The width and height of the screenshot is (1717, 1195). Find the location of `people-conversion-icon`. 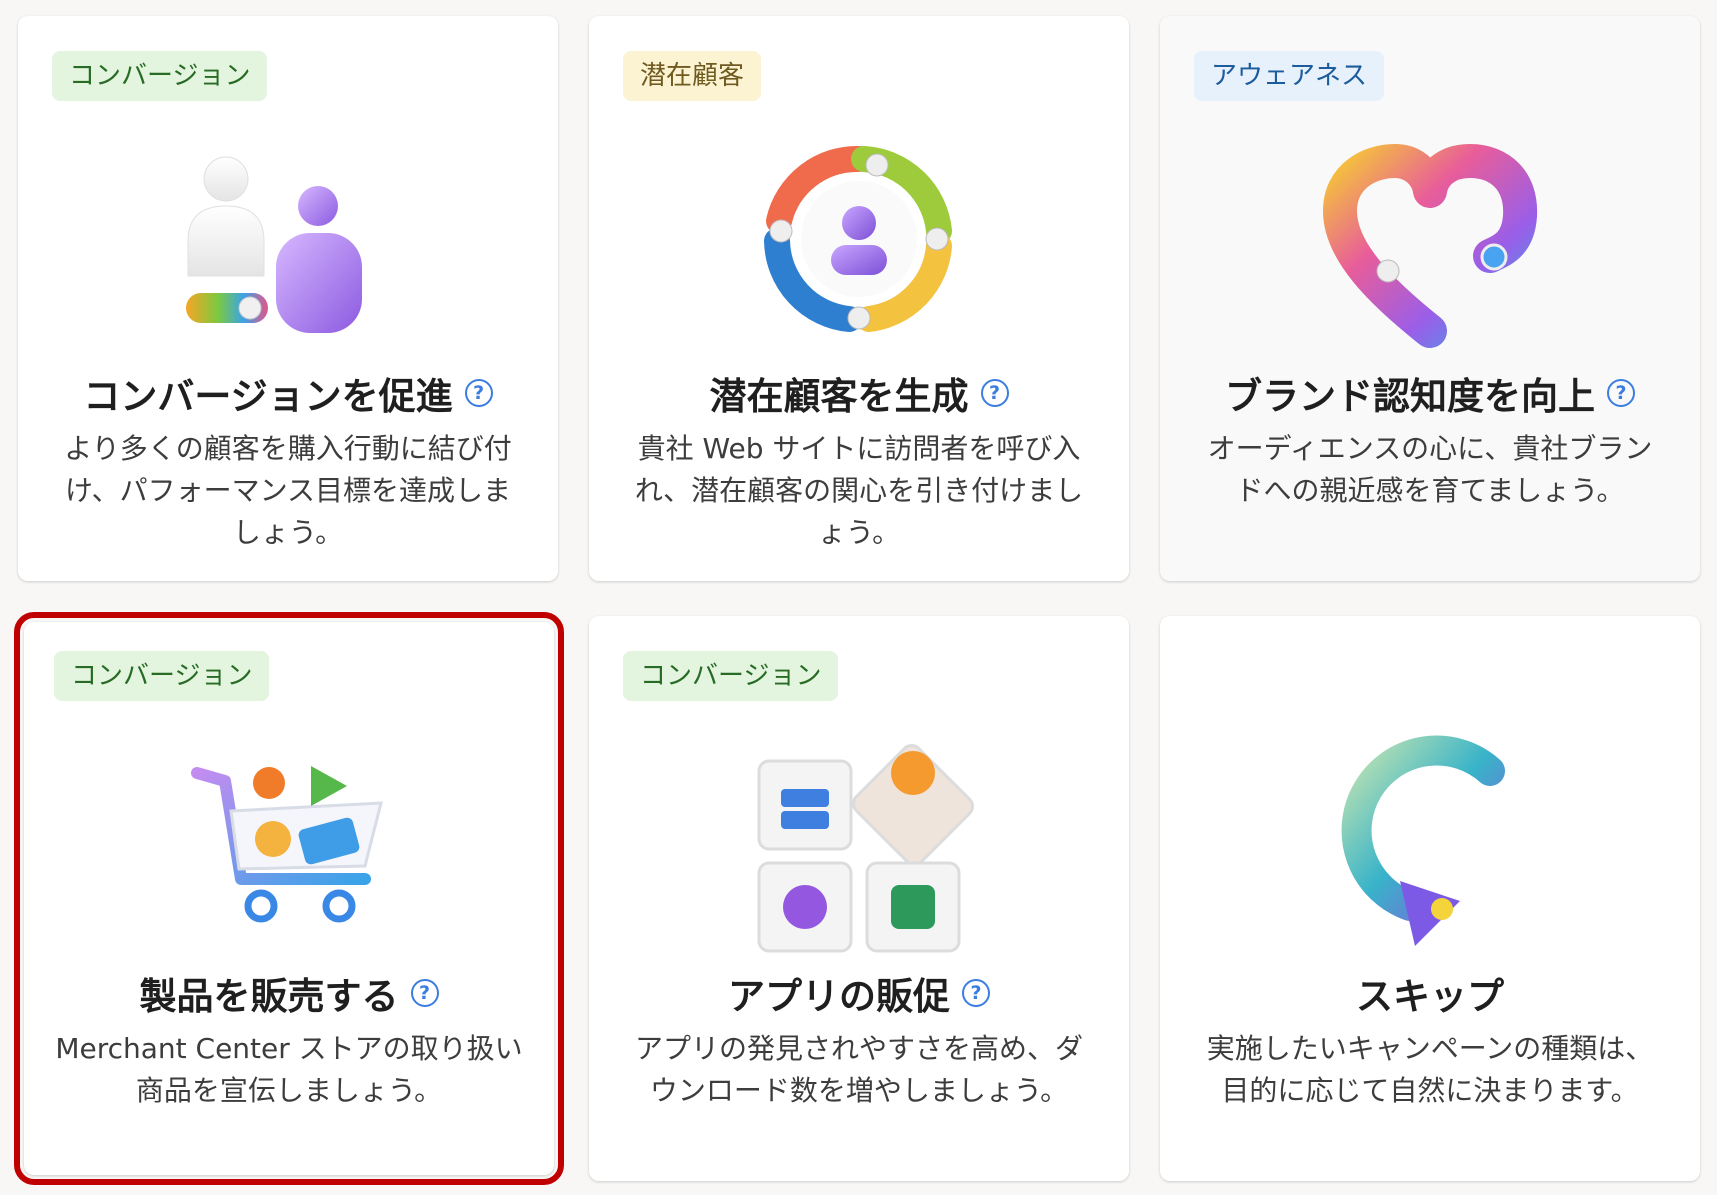

people-conversion-icon is located at coordinates (274, 244).